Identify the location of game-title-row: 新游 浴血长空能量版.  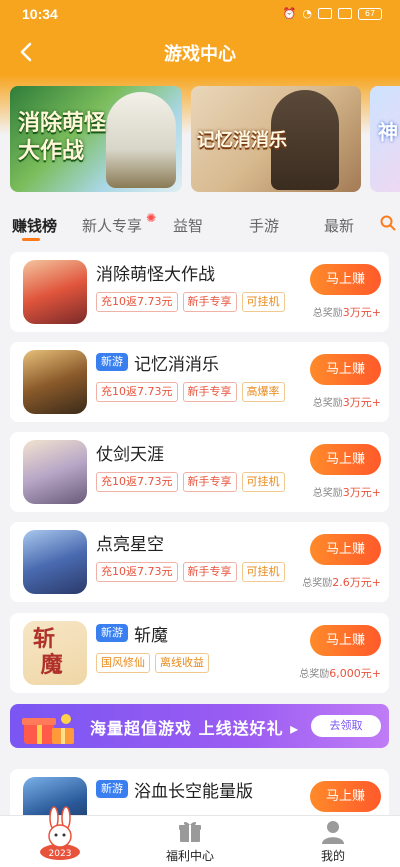
(174, 789).